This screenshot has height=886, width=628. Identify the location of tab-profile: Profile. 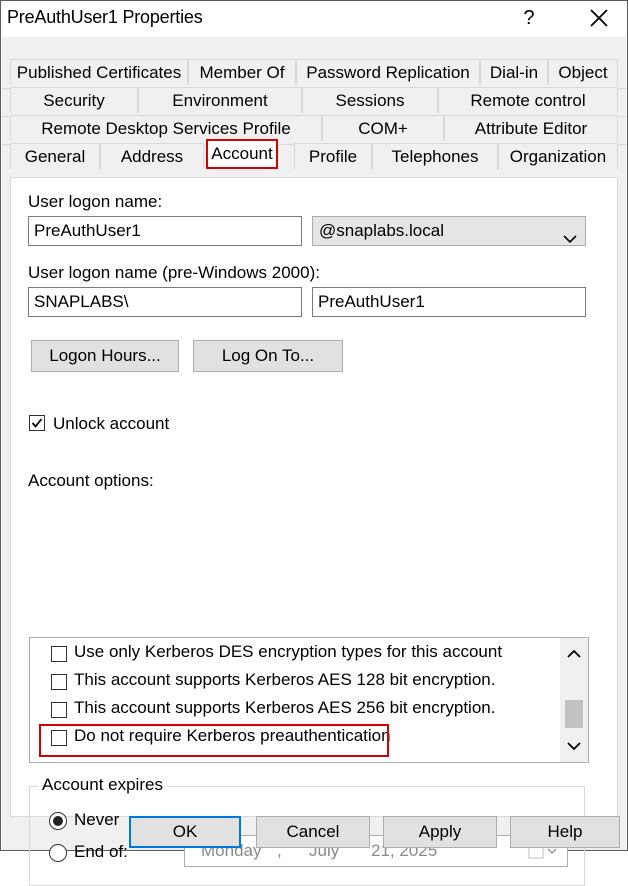
(333, 156).